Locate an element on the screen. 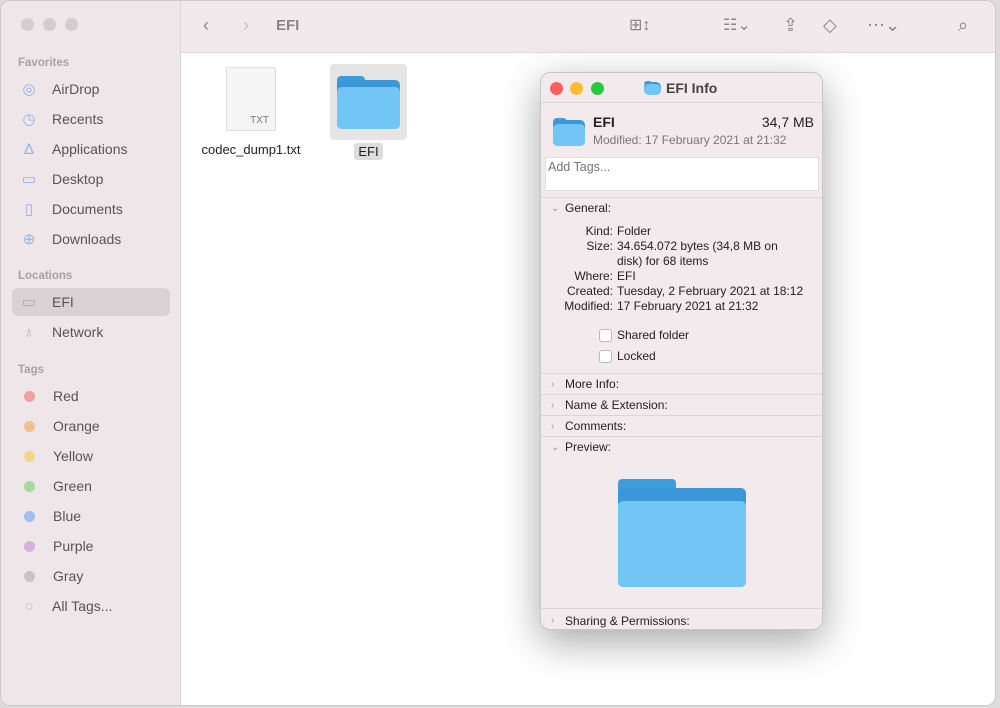 The width and height of the screenshot is (1000, 708). file-name: codec_dump1.txt is located at coordinates (251, 149).